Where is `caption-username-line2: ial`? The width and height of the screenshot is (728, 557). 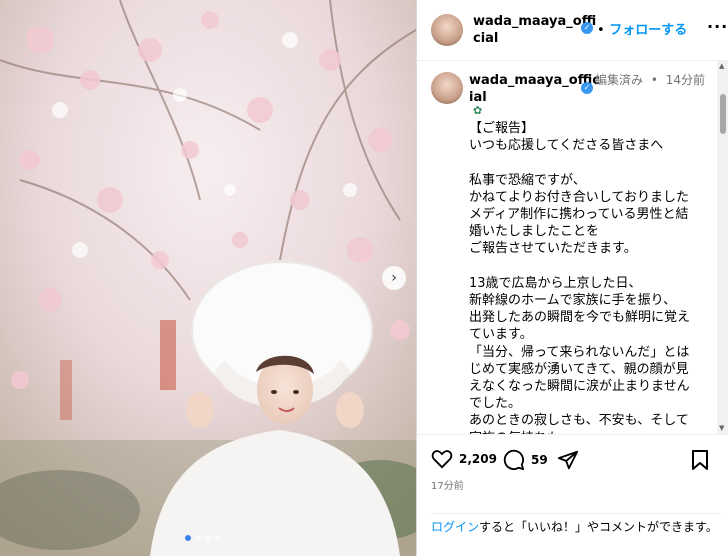 caption-username-line2: ial is located at coordinates (478, 97).